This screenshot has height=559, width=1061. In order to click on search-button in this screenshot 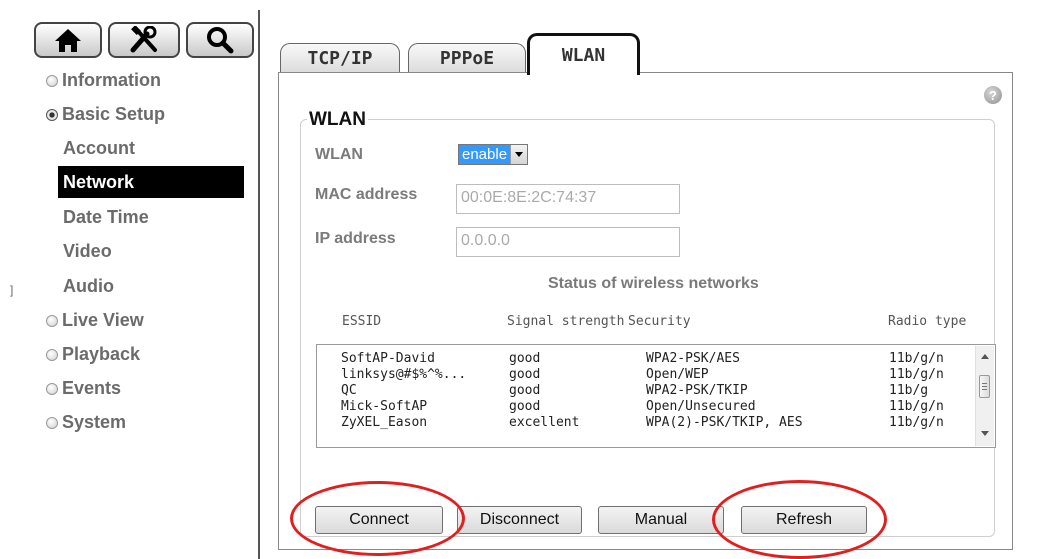, I will do `click(220, 40)`.